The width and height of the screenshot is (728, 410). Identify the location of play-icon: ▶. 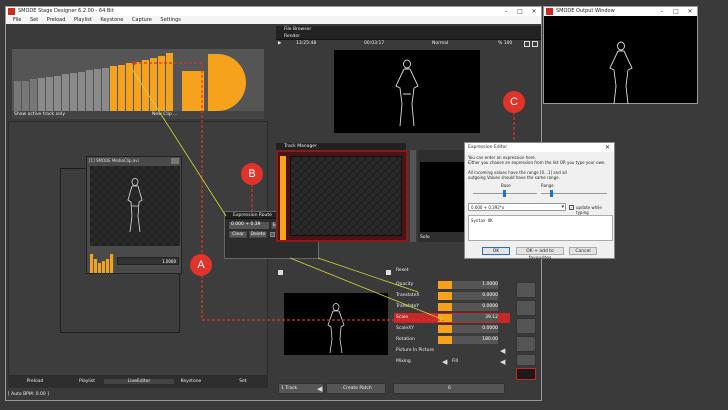
(279, 43).